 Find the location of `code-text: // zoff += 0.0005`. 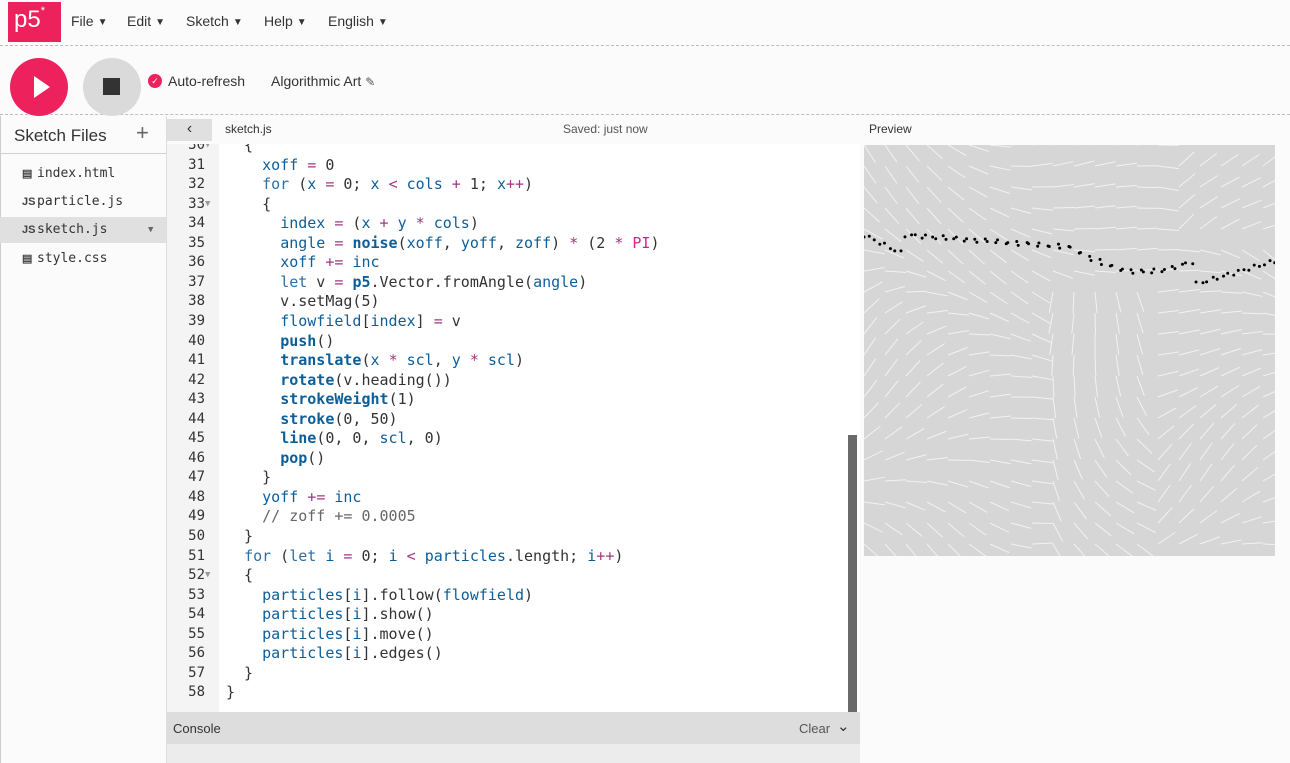

code-text: // zoff += 0.0005 is located at coordinates (321, 516).